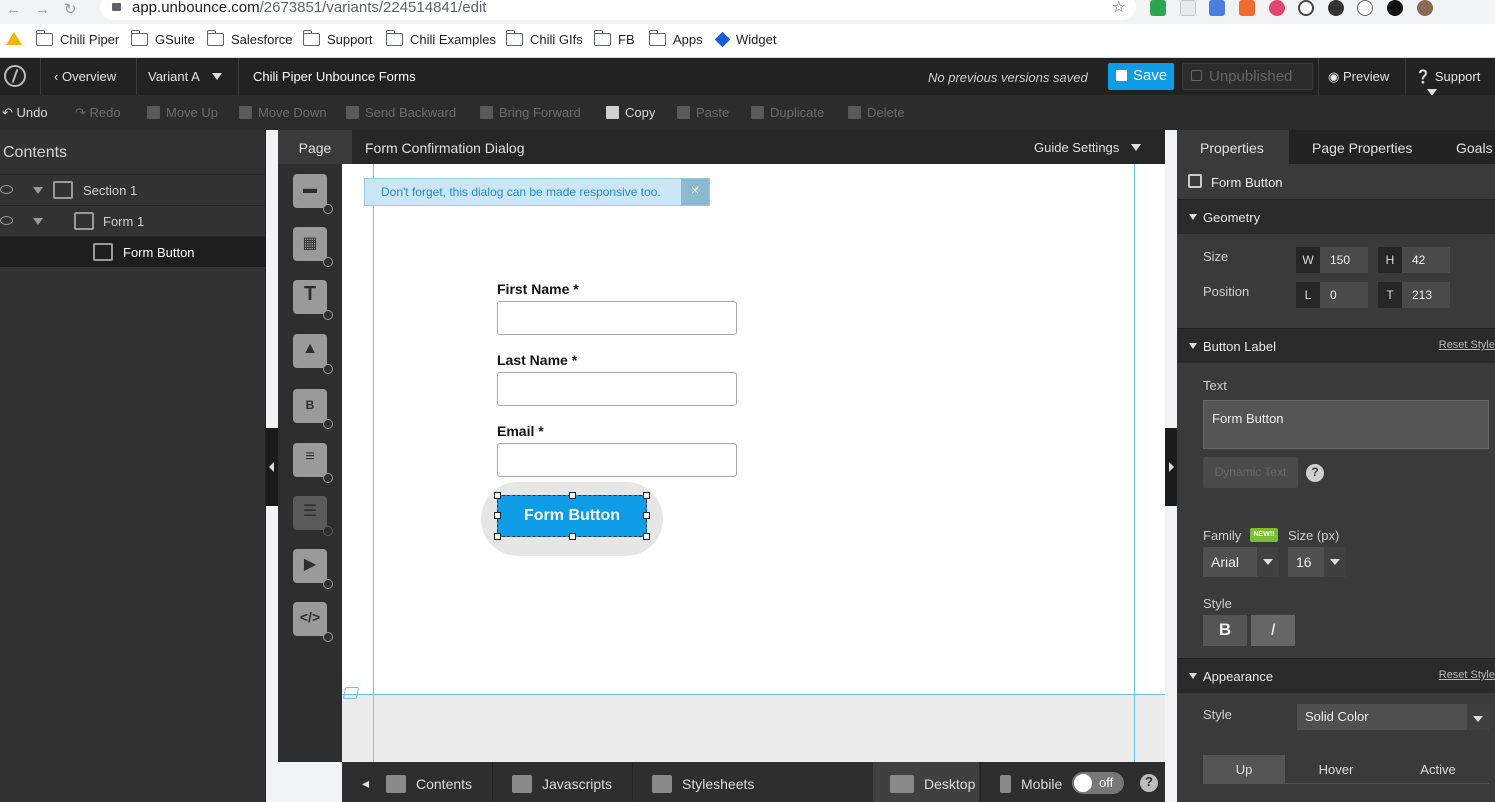 This screenshot has height=802, width=1495. Describe the element at coordinates (1358, 77) in the screenshot. I see `preview-button: ◉ Preview` at that location.